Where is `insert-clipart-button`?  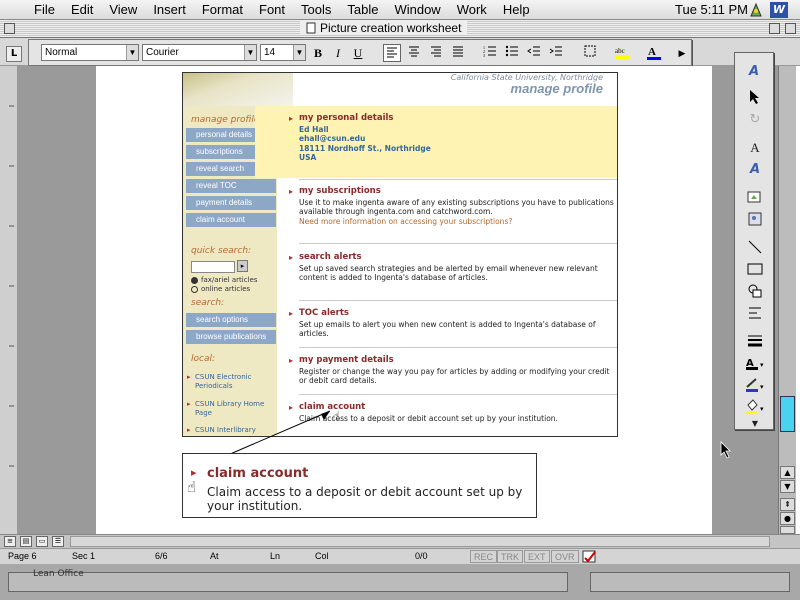
insert-clipart-button is located at coordinates (755, 198).